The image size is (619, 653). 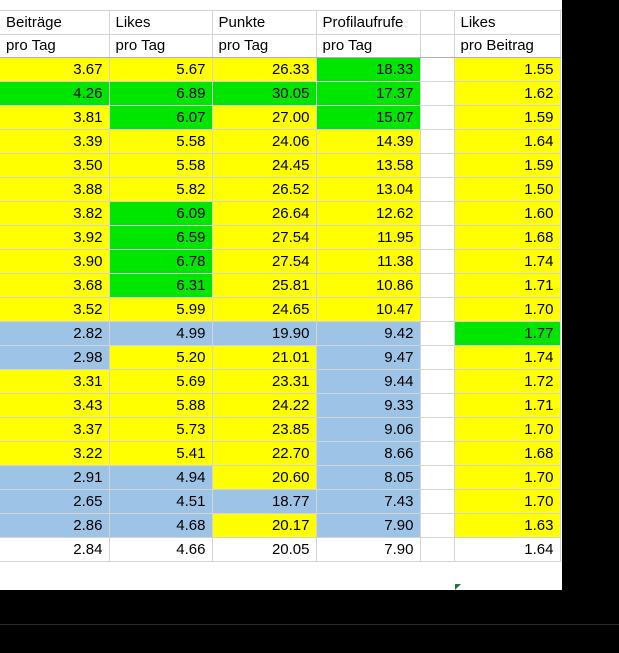 What do you see at coordinates (368, 357) in the screenshot?
I see `value-cell: 9.47` at bounding box center [368, 357].